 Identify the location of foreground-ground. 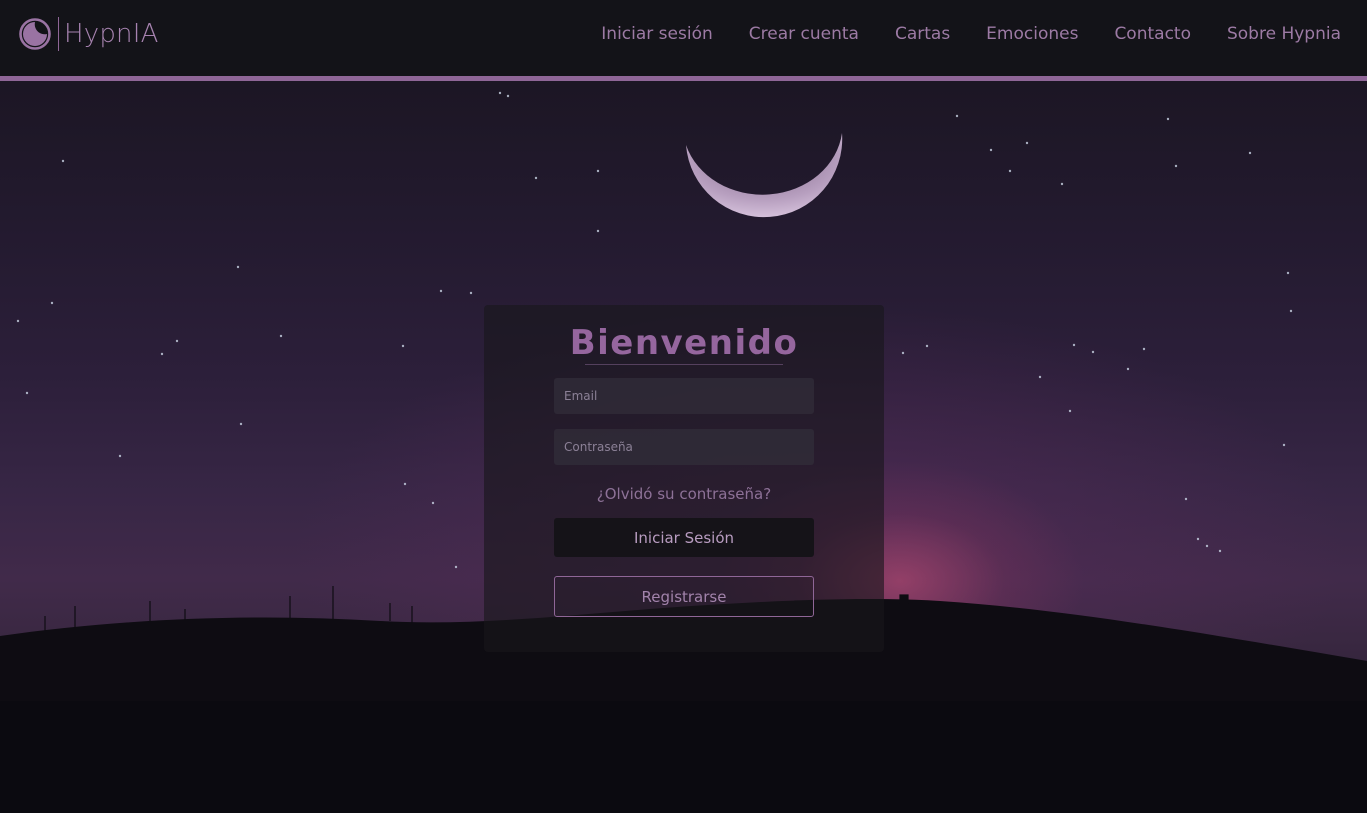
(683, 757).